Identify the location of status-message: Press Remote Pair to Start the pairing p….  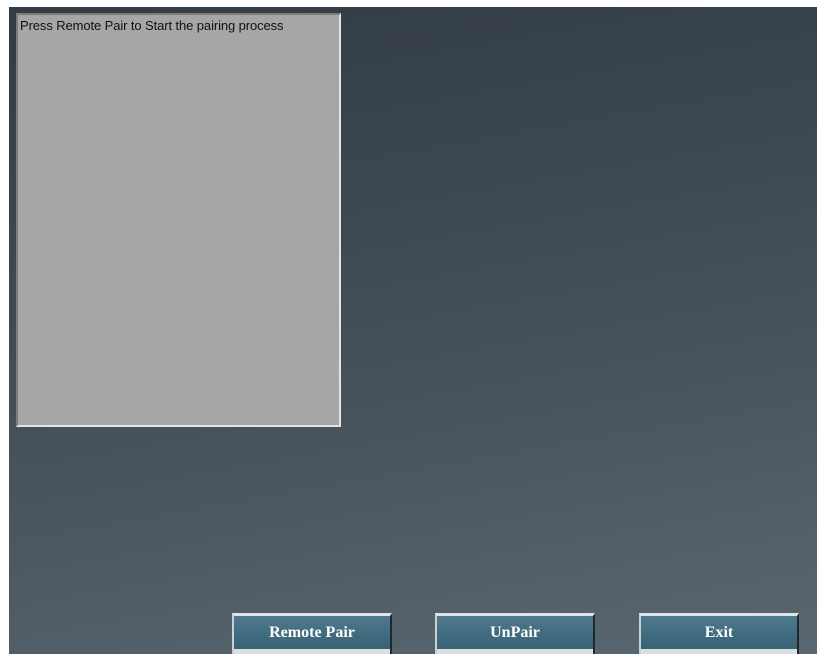
(152, 25).